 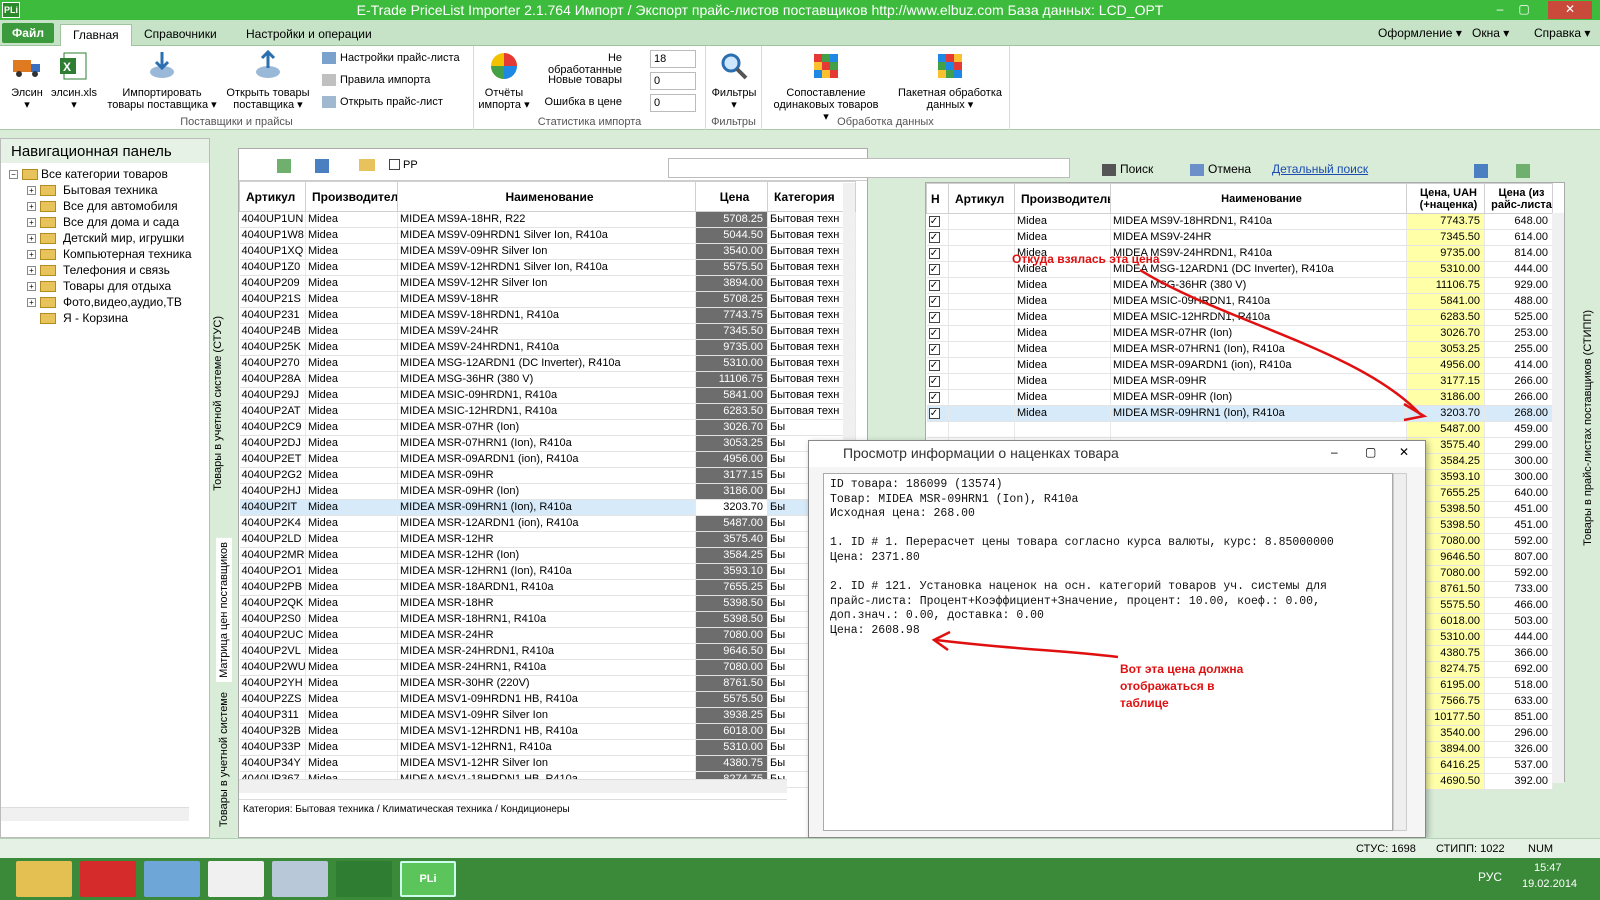 I want to click on calculator-icon, so click(x=300, y=879).